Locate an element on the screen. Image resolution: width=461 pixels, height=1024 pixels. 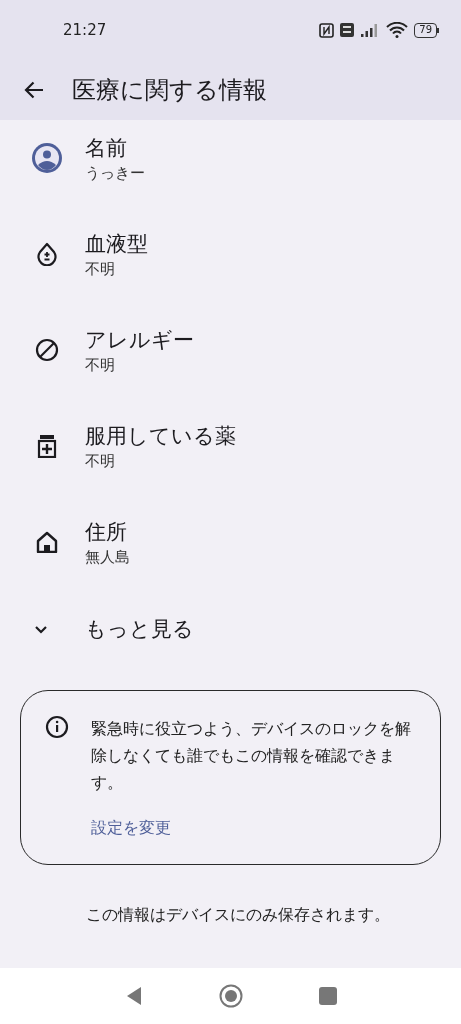
nav-recents-button is located at coordinates (327, 996).